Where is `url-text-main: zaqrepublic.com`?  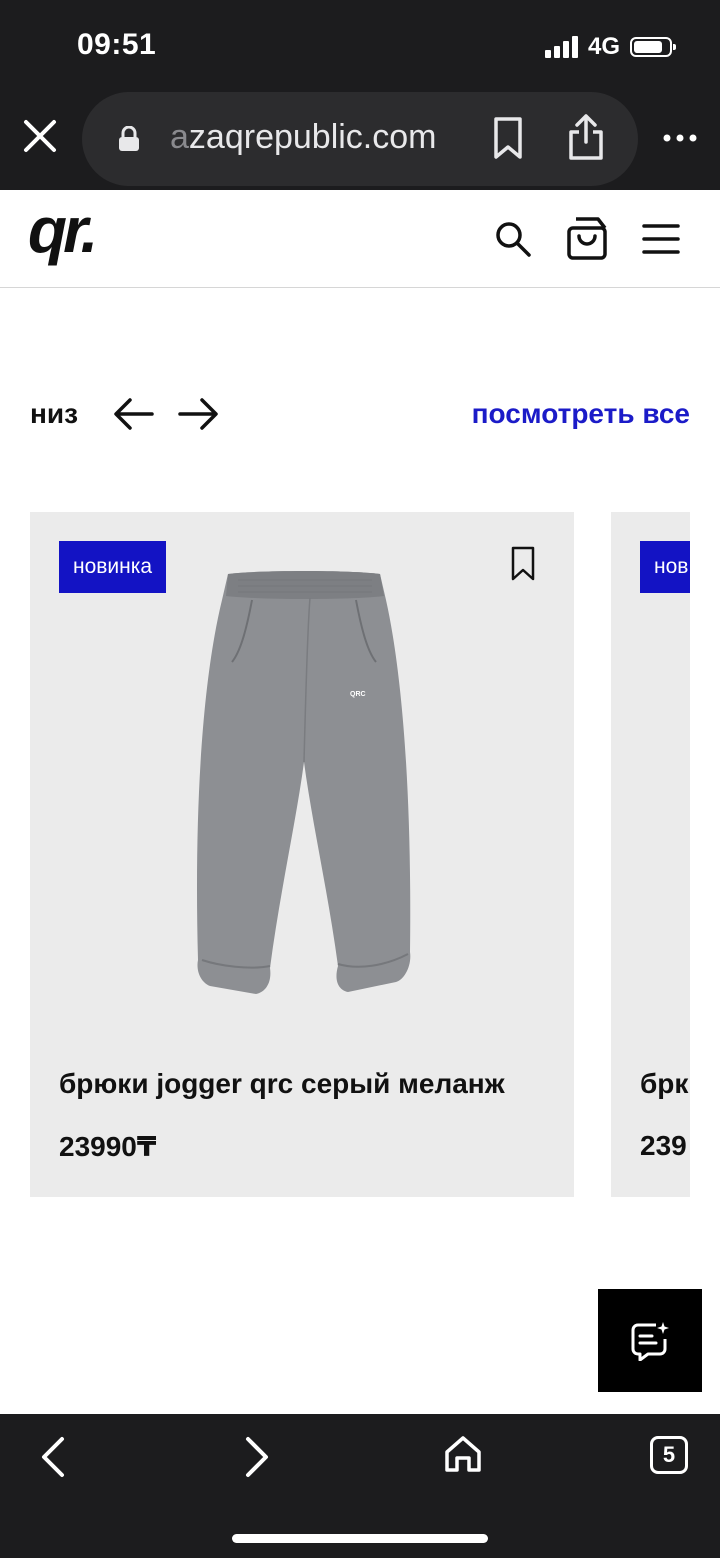
url-text-main: zaqrepublic.com is located at coordinates (312, 137).